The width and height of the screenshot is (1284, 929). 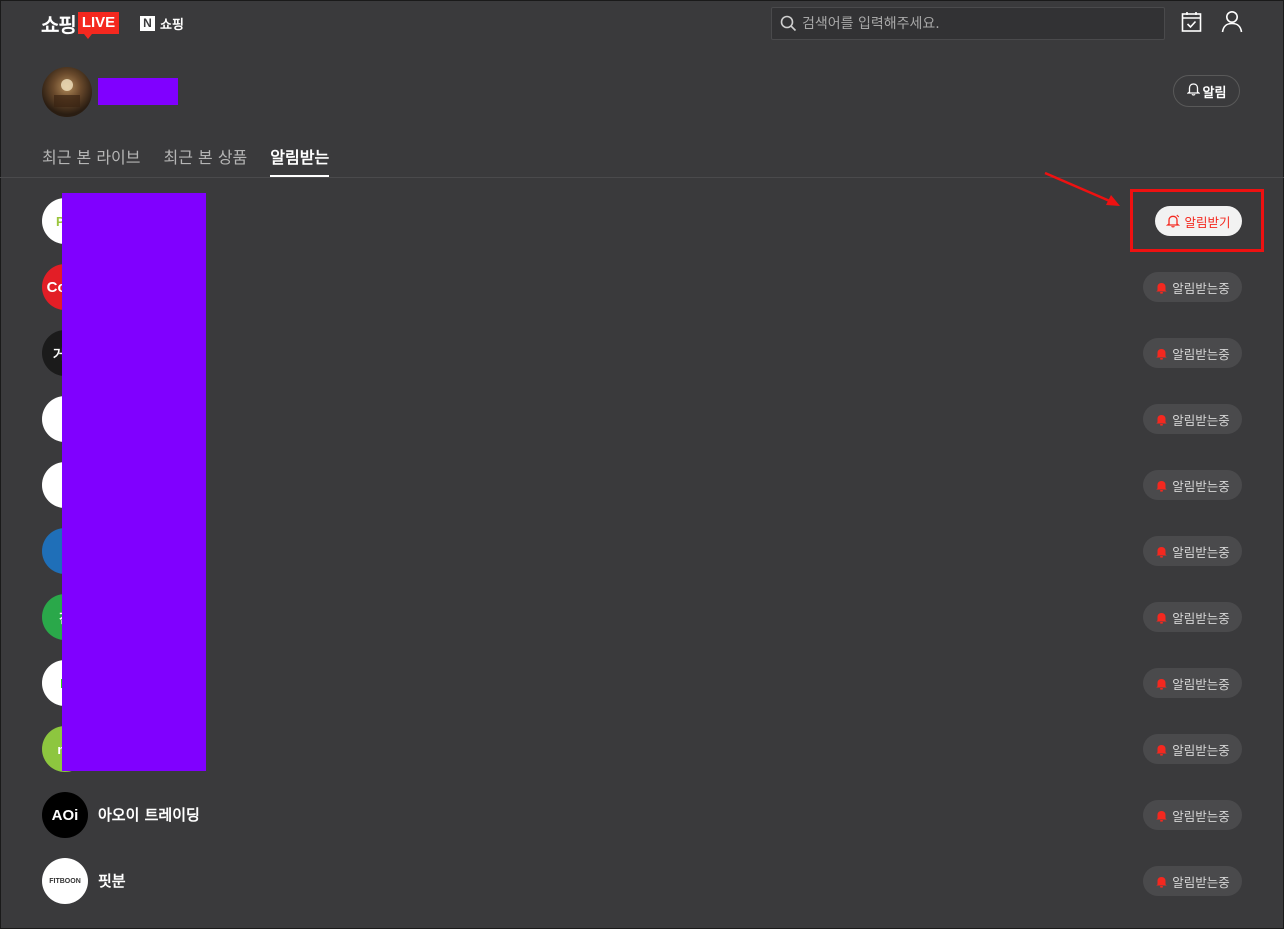 What do you see at coordinates (1191, 24) in the screenshot?
I see `calendar-check-icon` at bounding box center [1191, 24].